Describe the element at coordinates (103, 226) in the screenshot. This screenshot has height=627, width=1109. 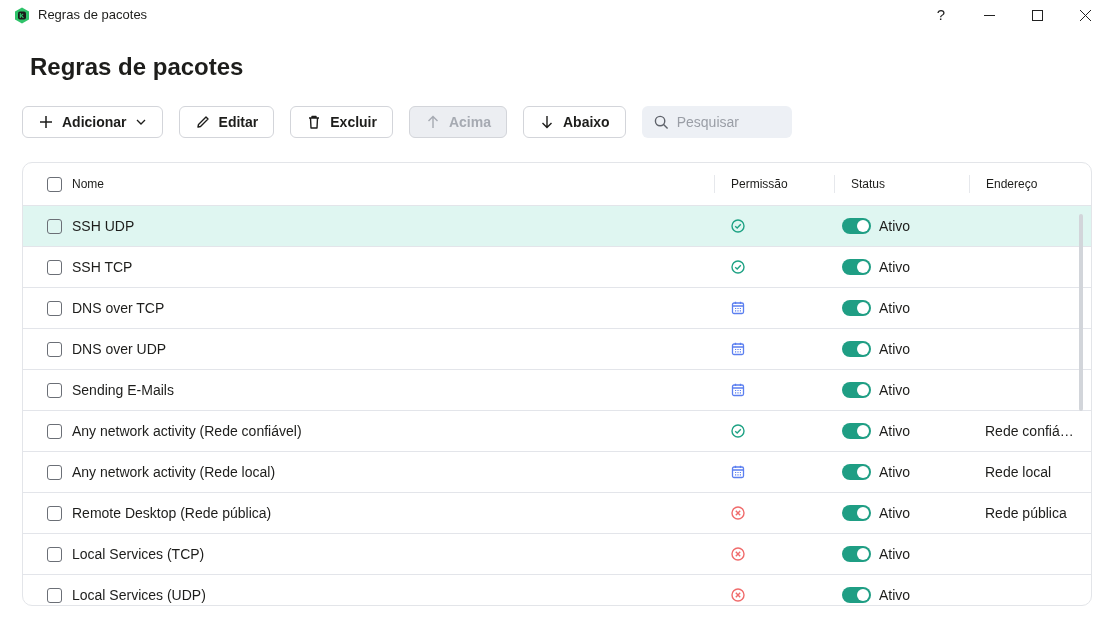
I see `rule-name: SSH UDP` at that location.